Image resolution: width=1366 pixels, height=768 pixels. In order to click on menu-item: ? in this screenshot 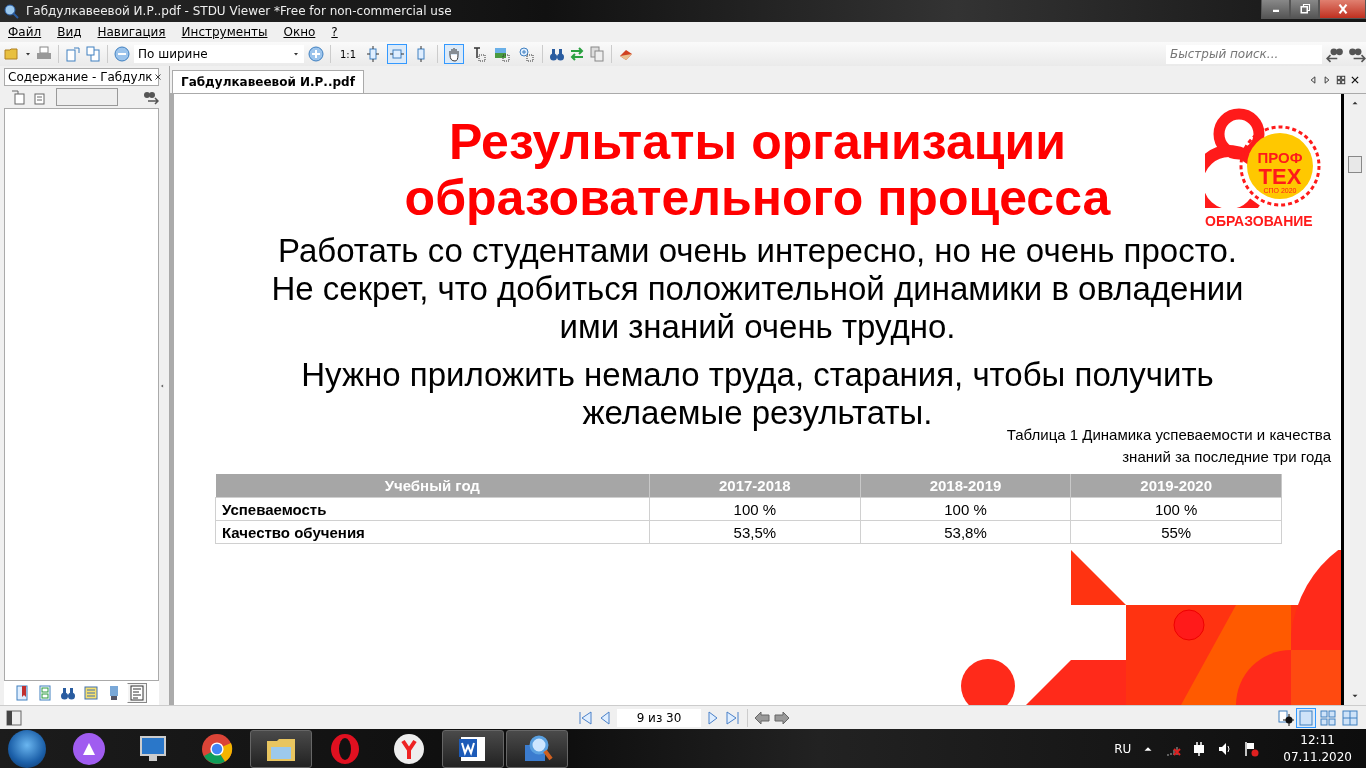, I will do `click(334, 32)`.